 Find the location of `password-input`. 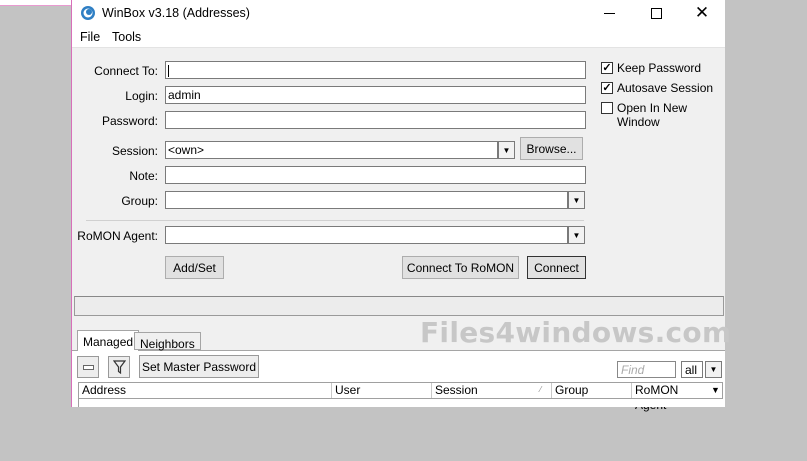

password-input is located at coordinates (375, 120).